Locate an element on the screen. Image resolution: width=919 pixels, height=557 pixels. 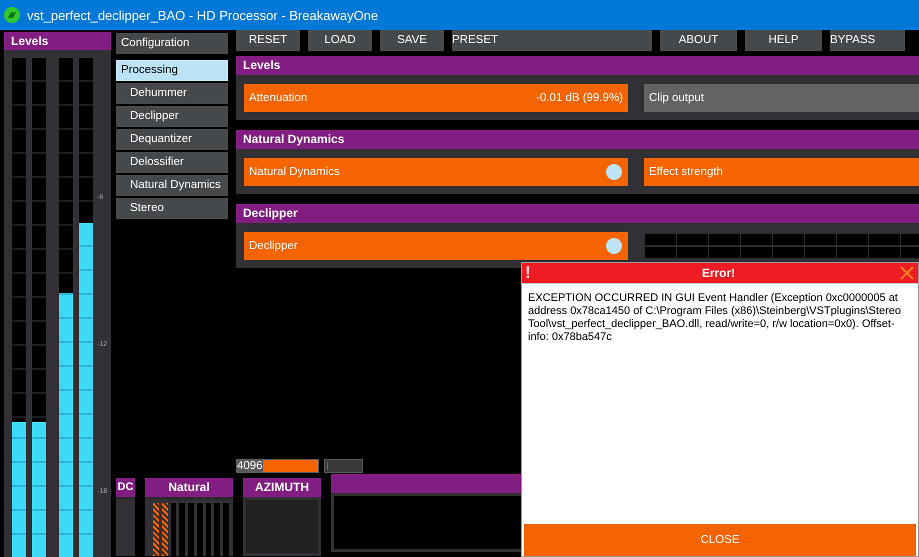
app-logo-icon is located at coordinates (12, 15).